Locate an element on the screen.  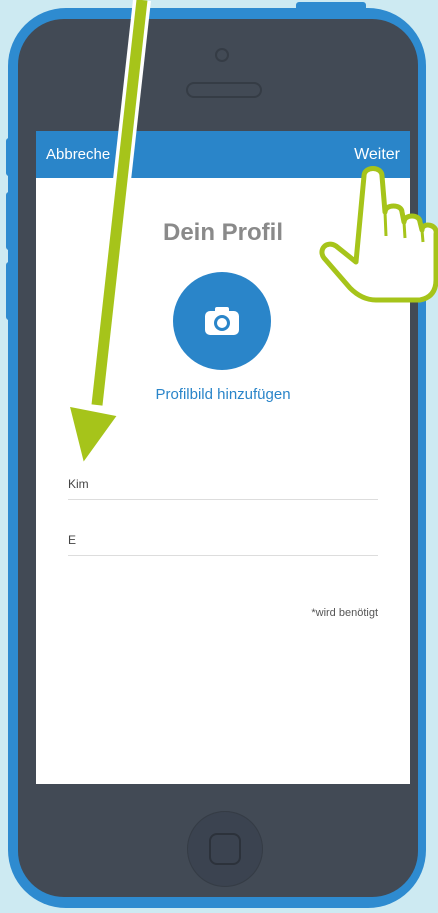
front-camera is located at coordinates (222, 55).